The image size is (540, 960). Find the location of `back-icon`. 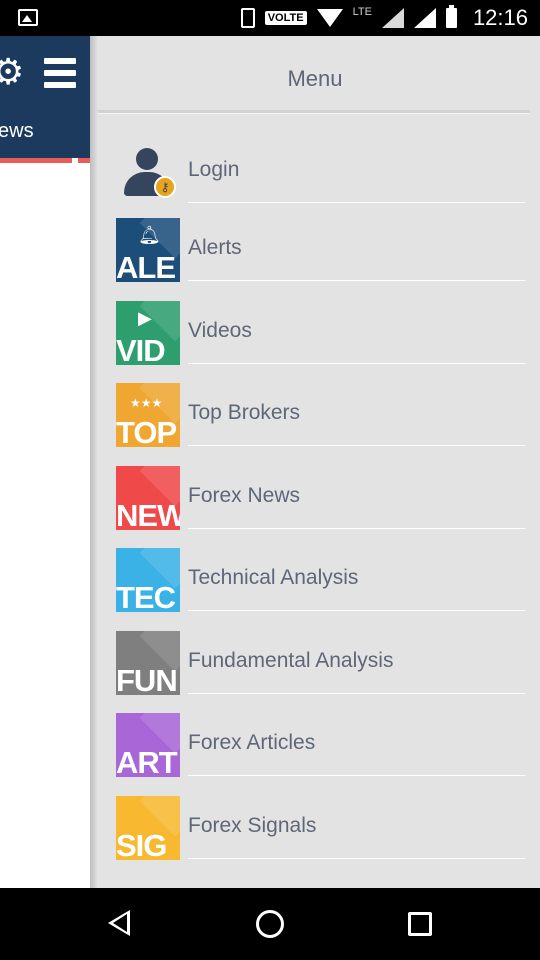

back-icon is located at coordinates (119, 923).